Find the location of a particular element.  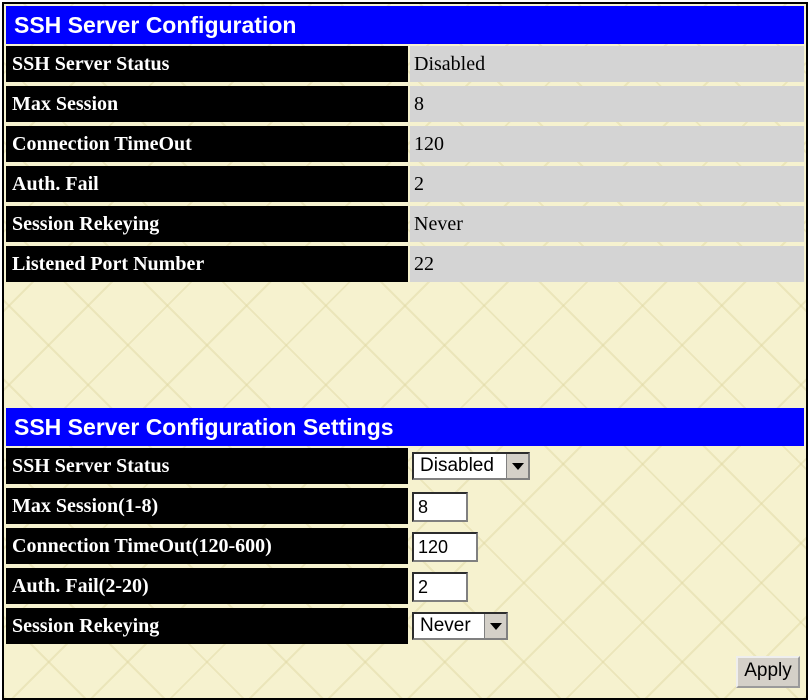

settings-row-connection-timeout: Connection TimeOut(120-600) 120 is located at coordinates (405, 547).